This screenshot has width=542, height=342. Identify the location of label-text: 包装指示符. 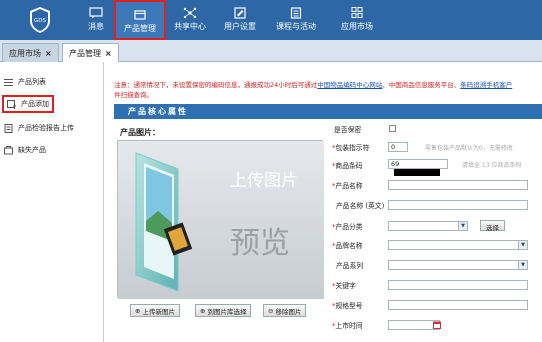
(352, 148).